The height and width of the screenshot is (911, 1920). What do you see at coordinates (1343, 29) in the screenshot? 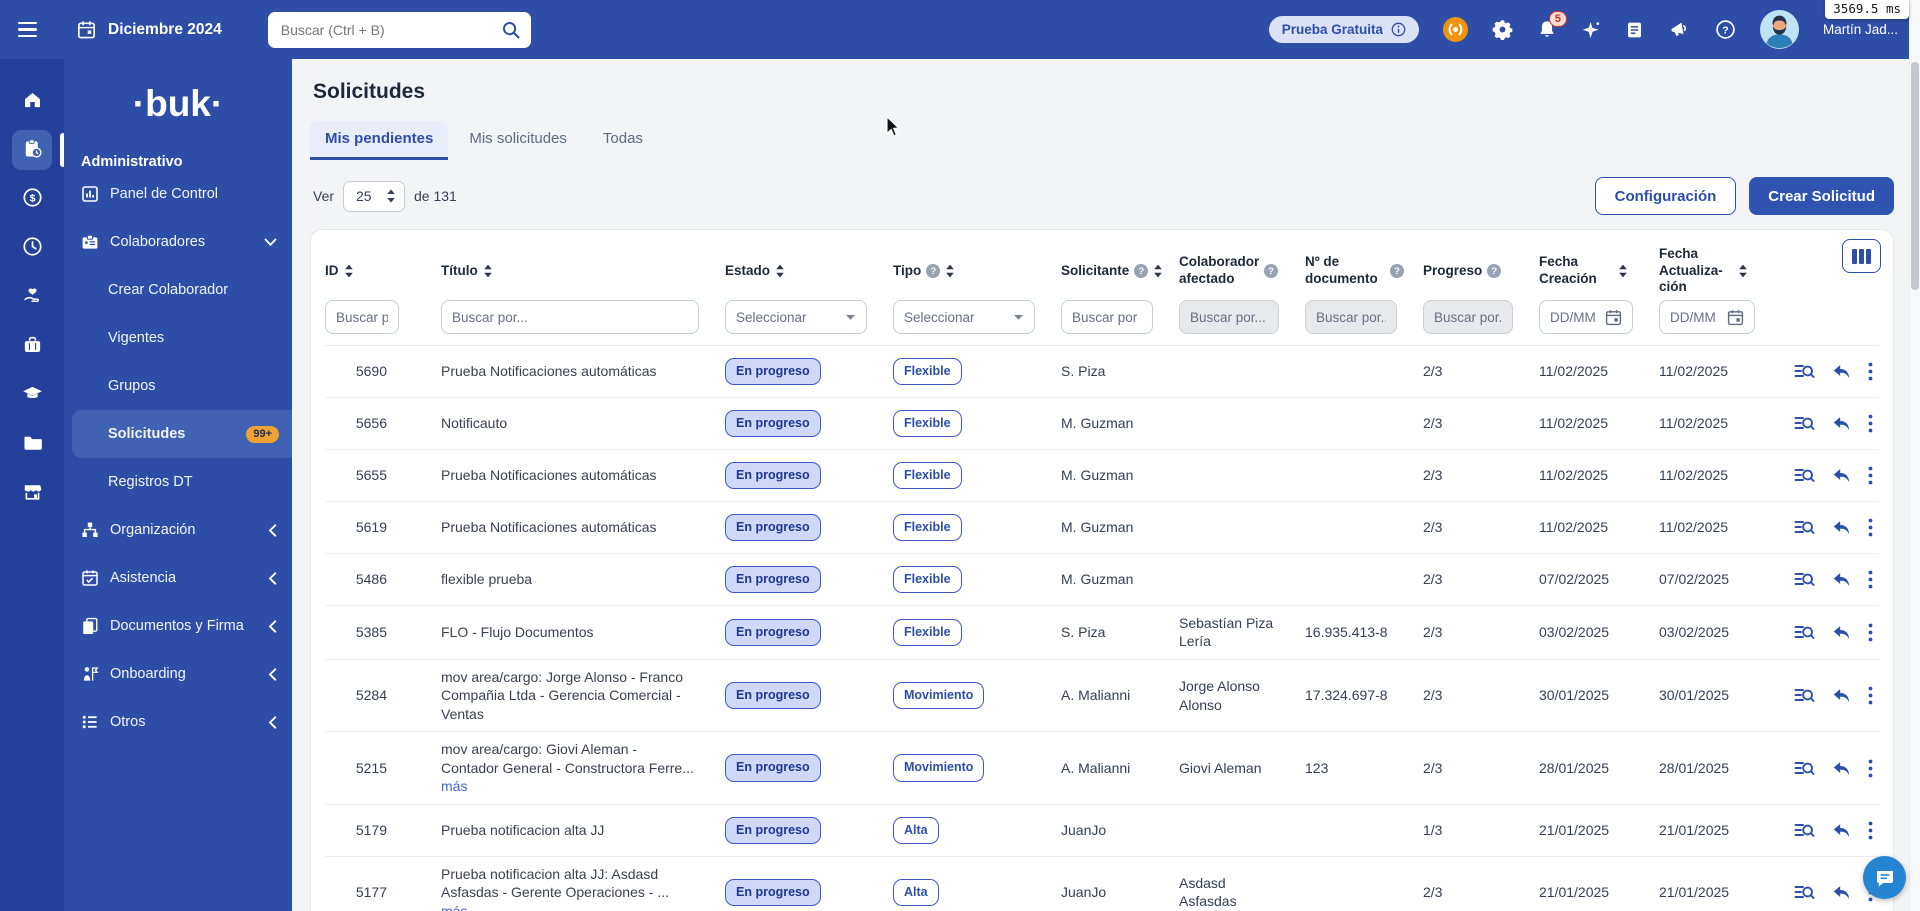
I see `trial-pill-button: Prueba Gratuita` at bounding box center [1343, 29].